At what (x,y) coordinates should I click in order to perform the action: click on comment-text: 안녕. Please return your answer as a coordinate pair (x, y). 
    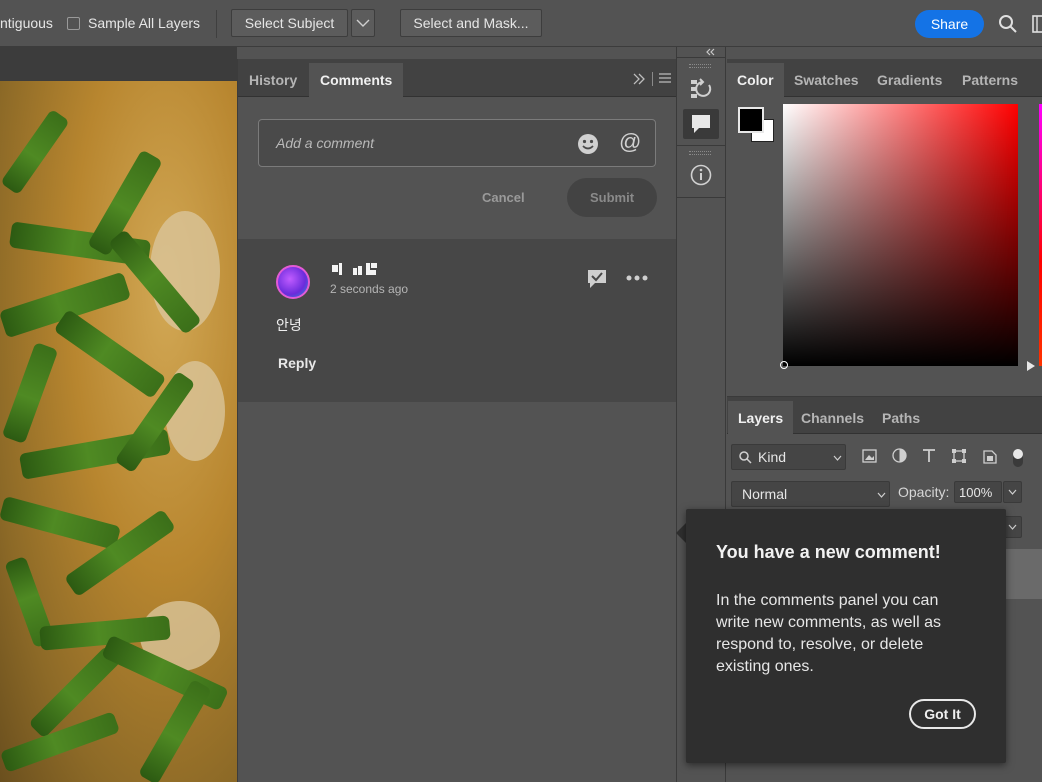
    Looking at the image, I should click on (289, 325).